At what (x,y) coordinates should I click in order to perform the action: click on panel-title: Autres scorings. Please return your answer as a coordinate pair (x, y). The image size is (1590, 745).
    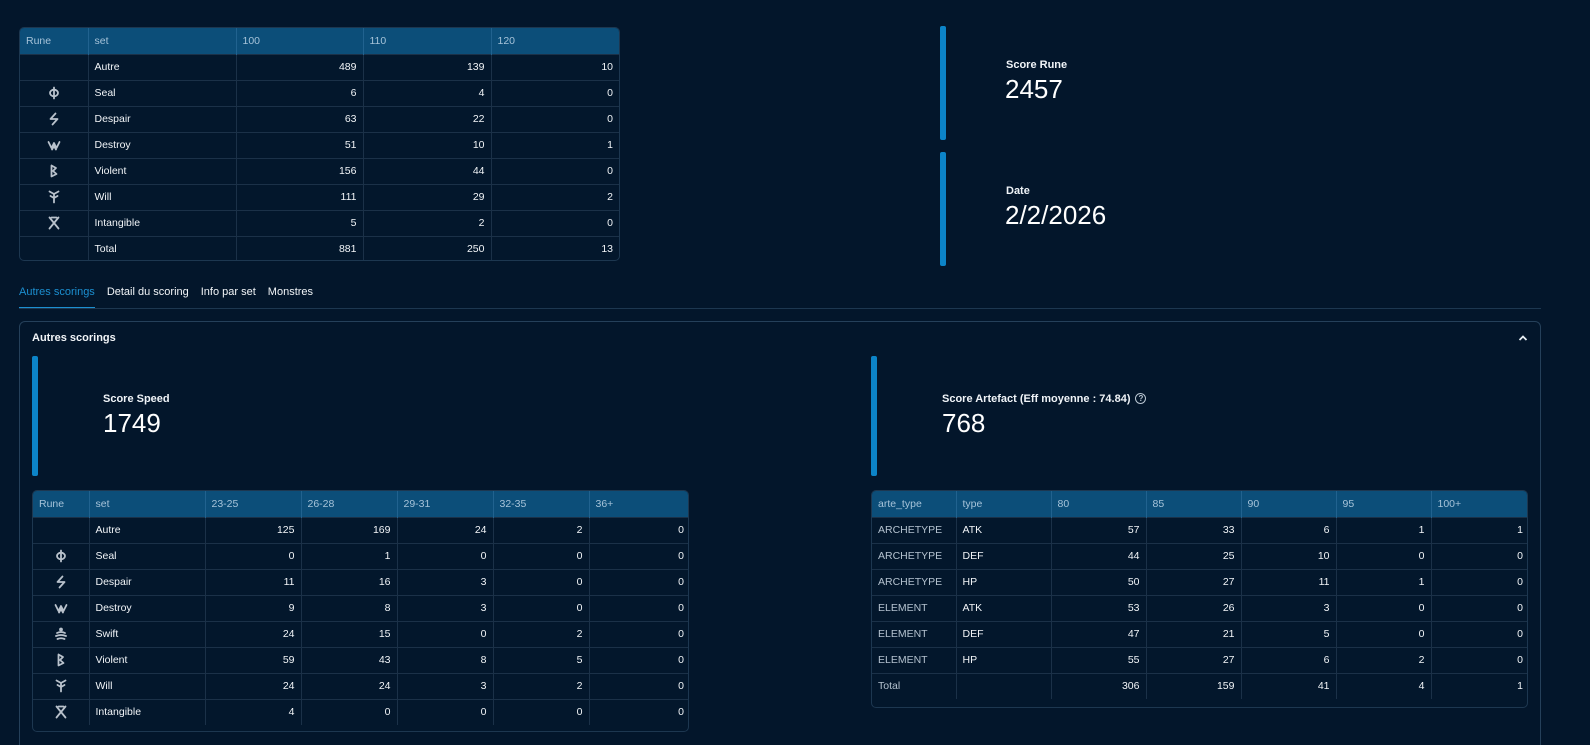
    Looking at the image, I should click on (74, 338).